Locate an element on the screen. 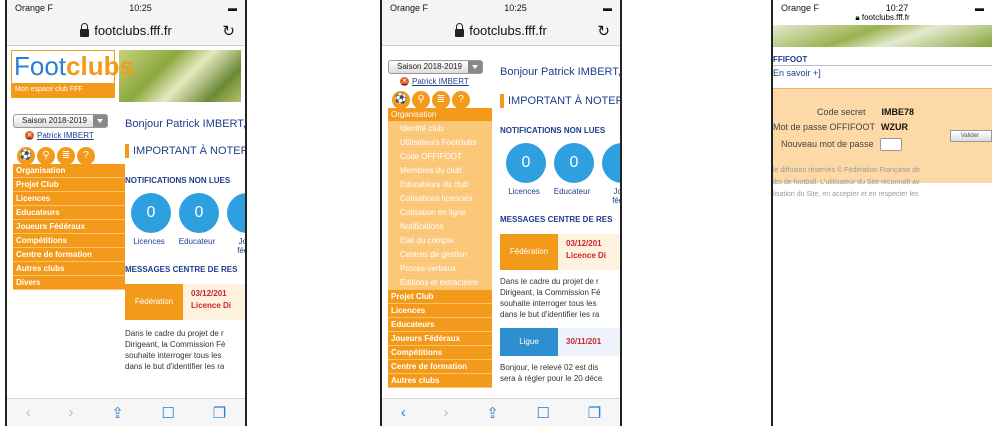 This screenshot has width=992, height=426. submenu-item-identite-club: Identité club is located at coordinates (440, 129).